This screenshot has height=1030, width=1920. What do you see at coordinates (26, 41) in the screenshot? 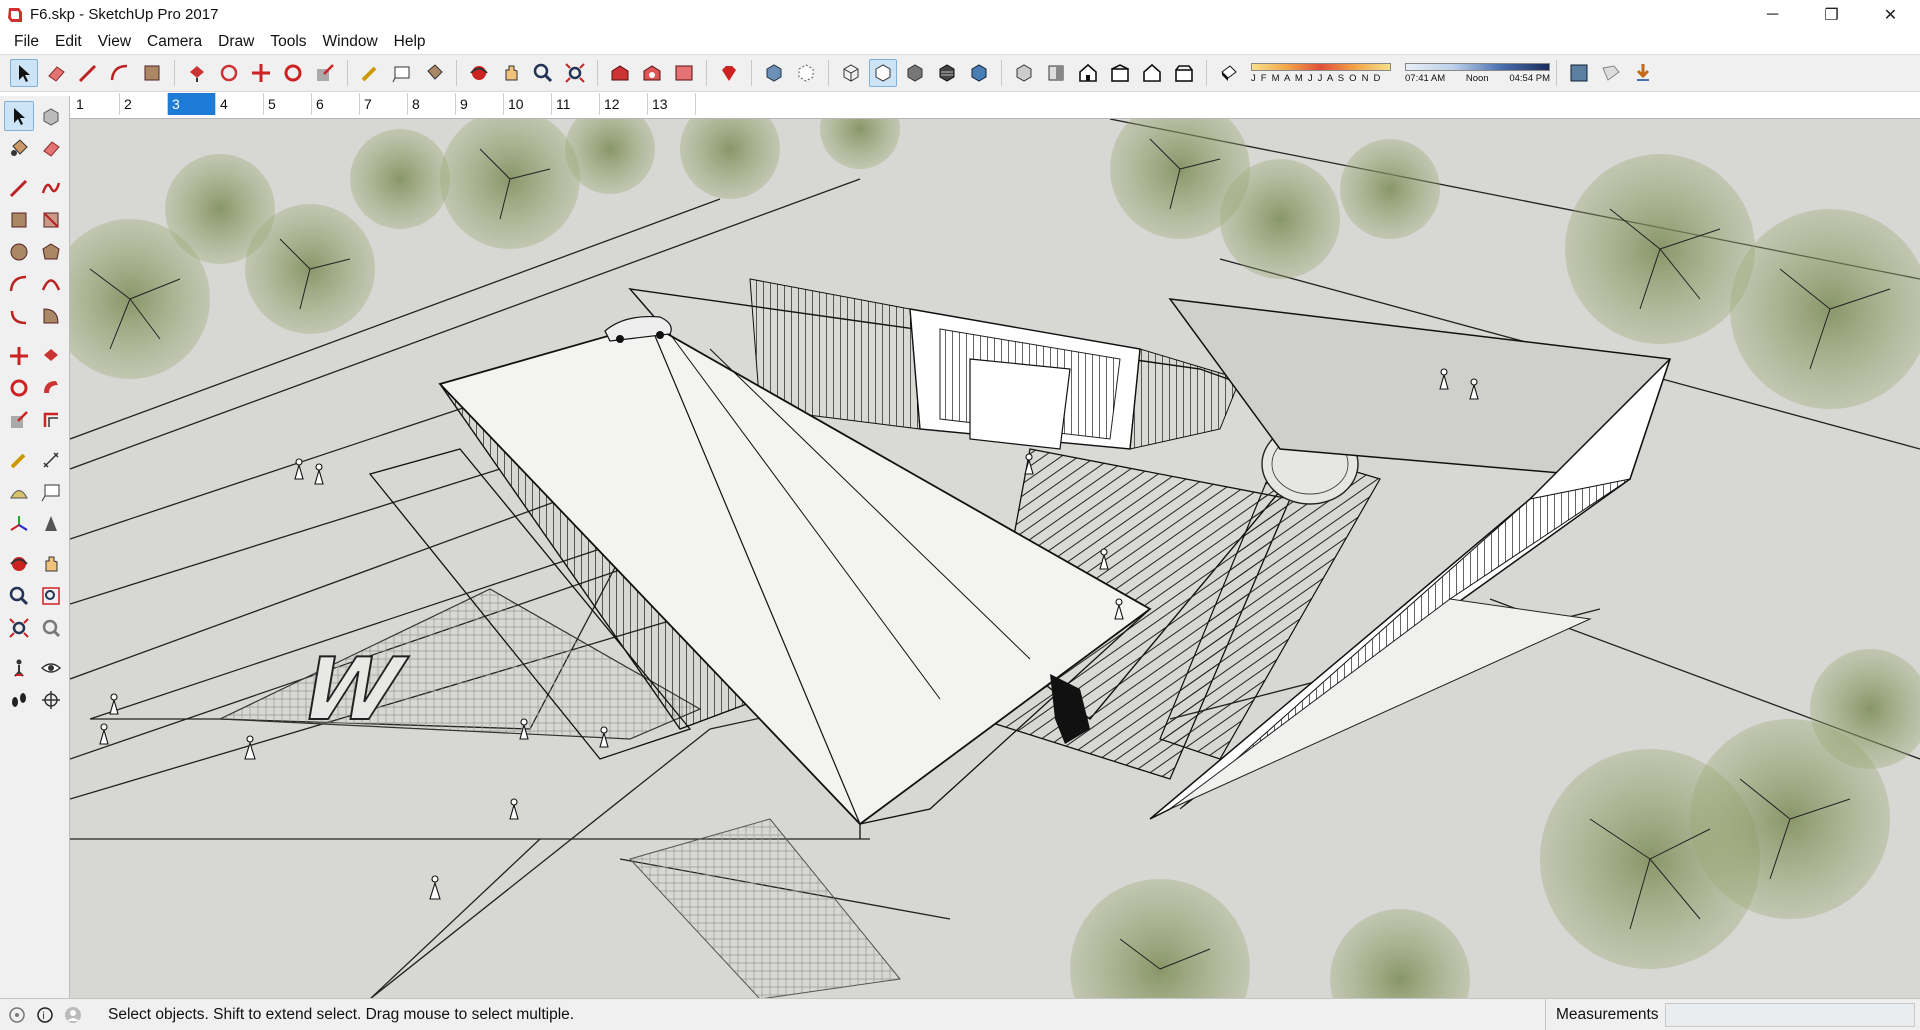
I see `menu-file: File` at bounding box center [26, 41].